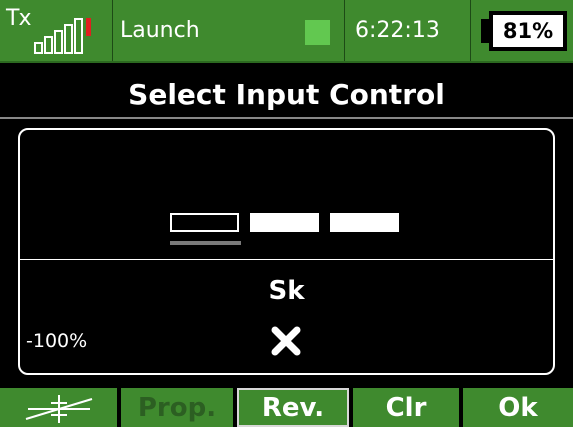 The width and height of the screenshot is (573, 427). What do you see at coordinates (177, 407) in the screenshot?
I see `softkey-prop: Prop.` at bounding box center [177, 407].